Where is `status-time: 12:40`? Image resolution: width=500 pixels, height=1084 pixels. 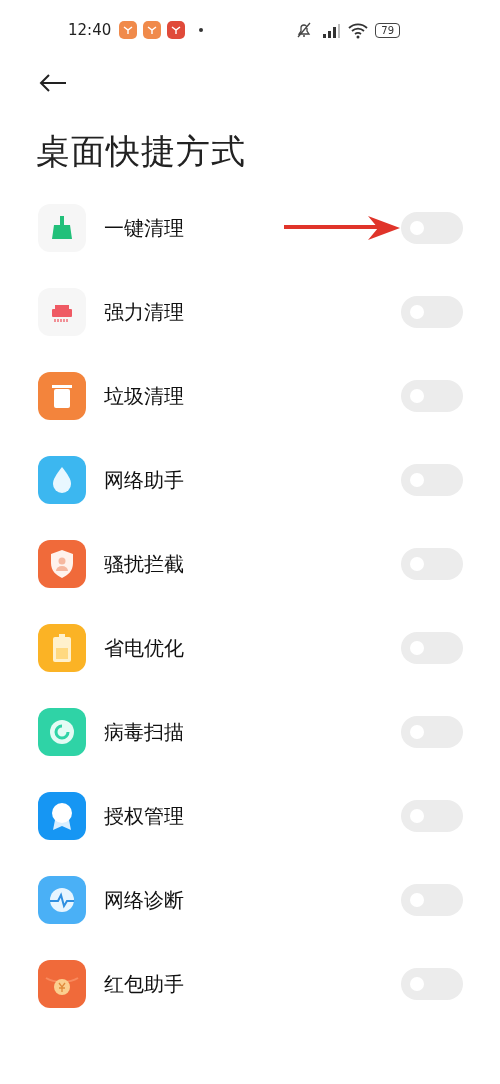 status-time: 12:40 is located at coordinates (90, 30).